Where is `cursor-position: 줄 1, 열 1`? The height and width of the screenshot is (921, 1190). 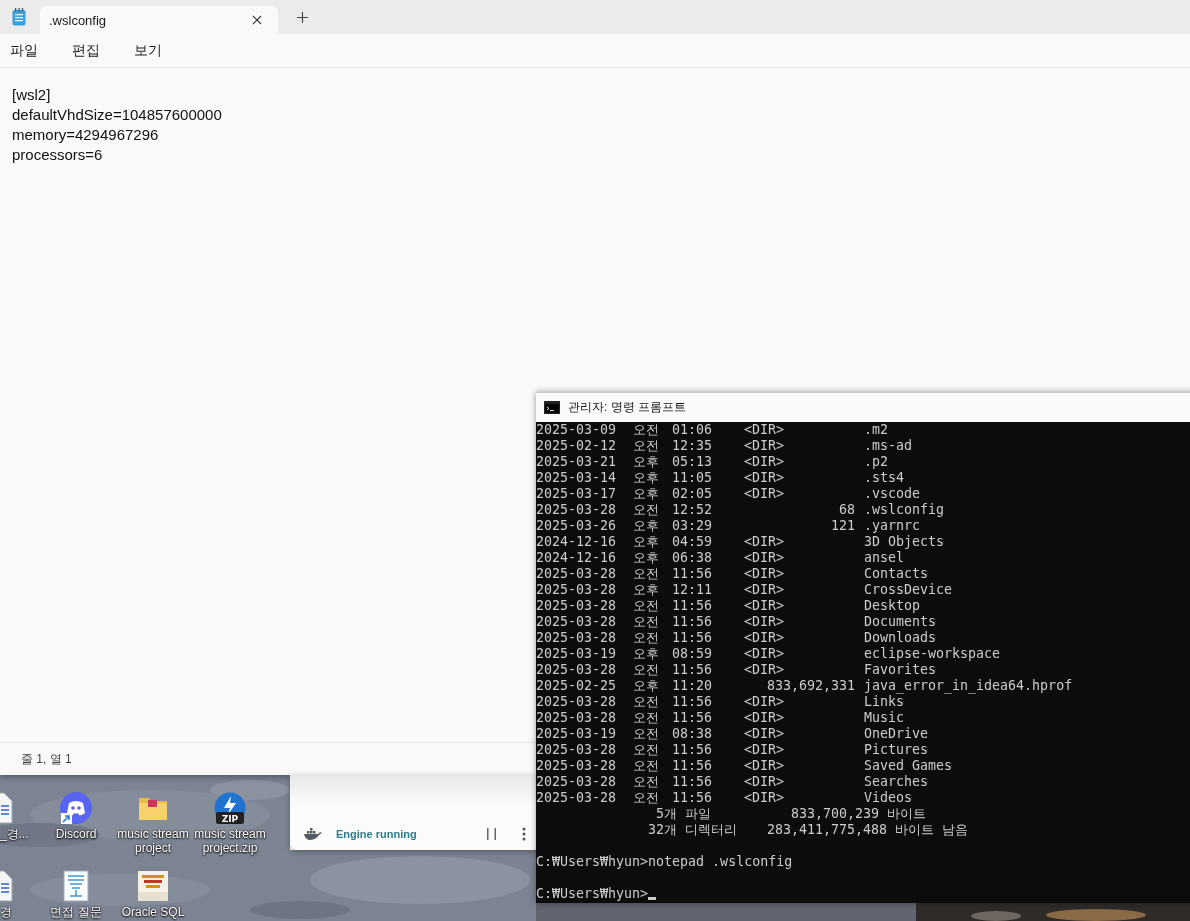
cursor-position: 줄 1, 열 1 is located at coordinates (46, 759).